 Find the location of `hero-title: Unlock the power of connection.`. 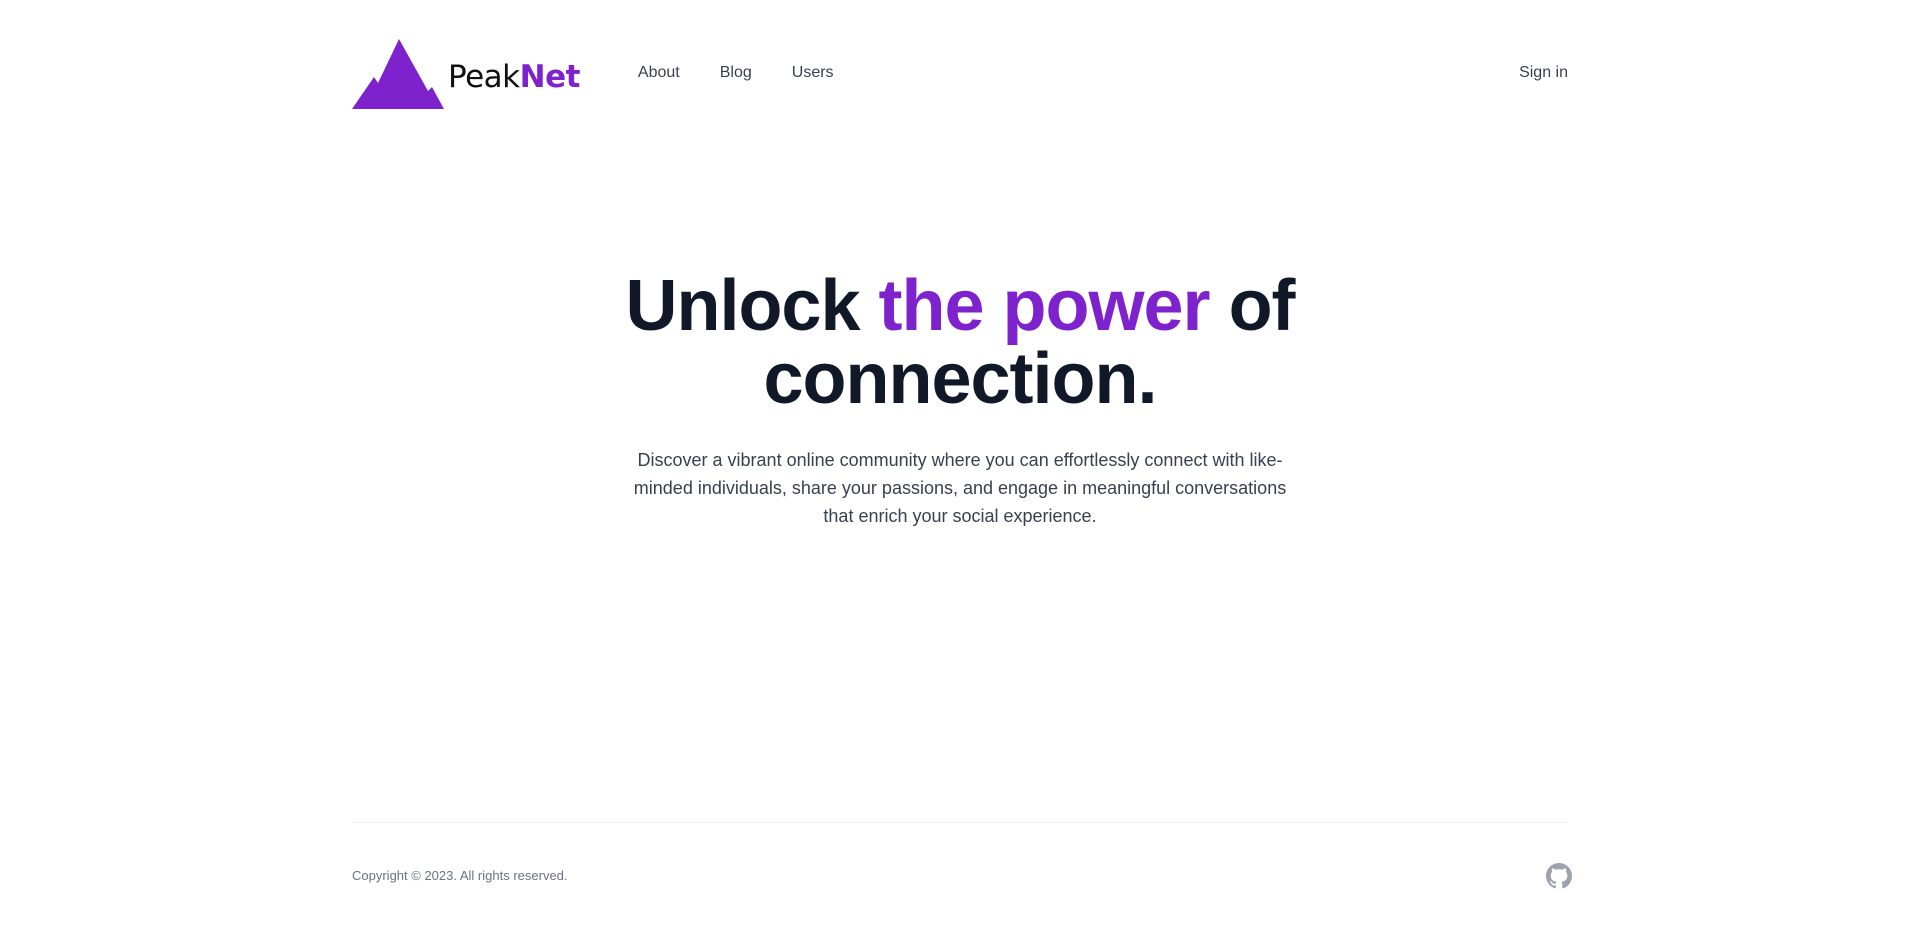

hero-title: Unlock the power of connection. is located at coordinates (960, 343).